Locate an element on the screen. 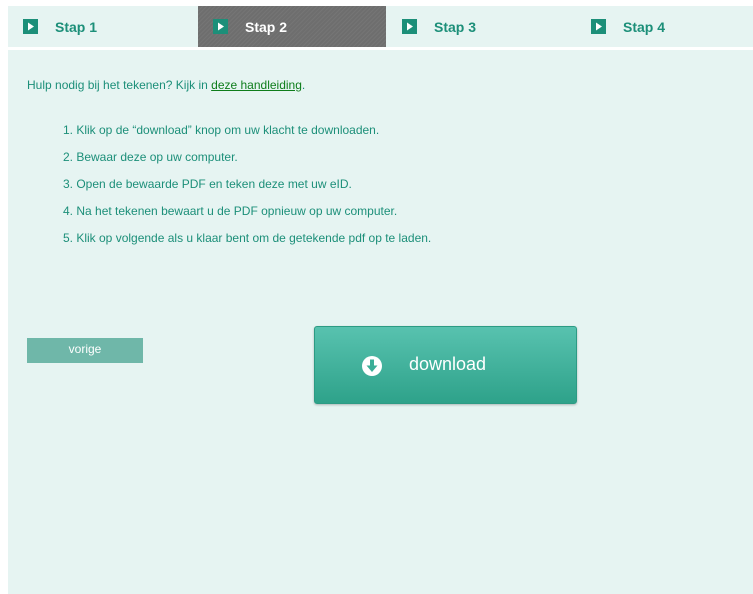  download-button-label: download is located at coordinates (448, 364).